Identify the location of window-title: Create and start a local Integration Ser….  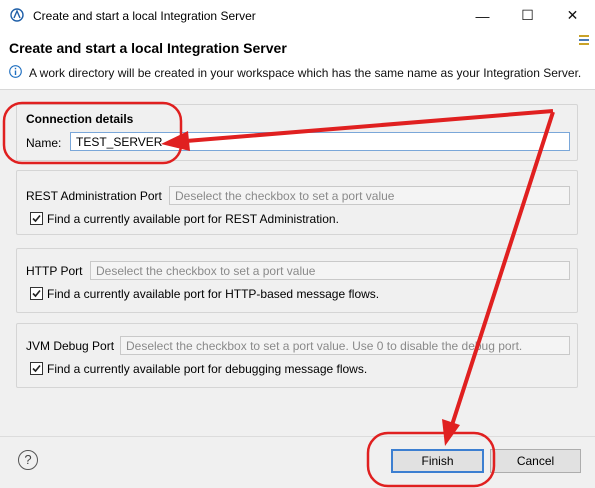
(144, 16).